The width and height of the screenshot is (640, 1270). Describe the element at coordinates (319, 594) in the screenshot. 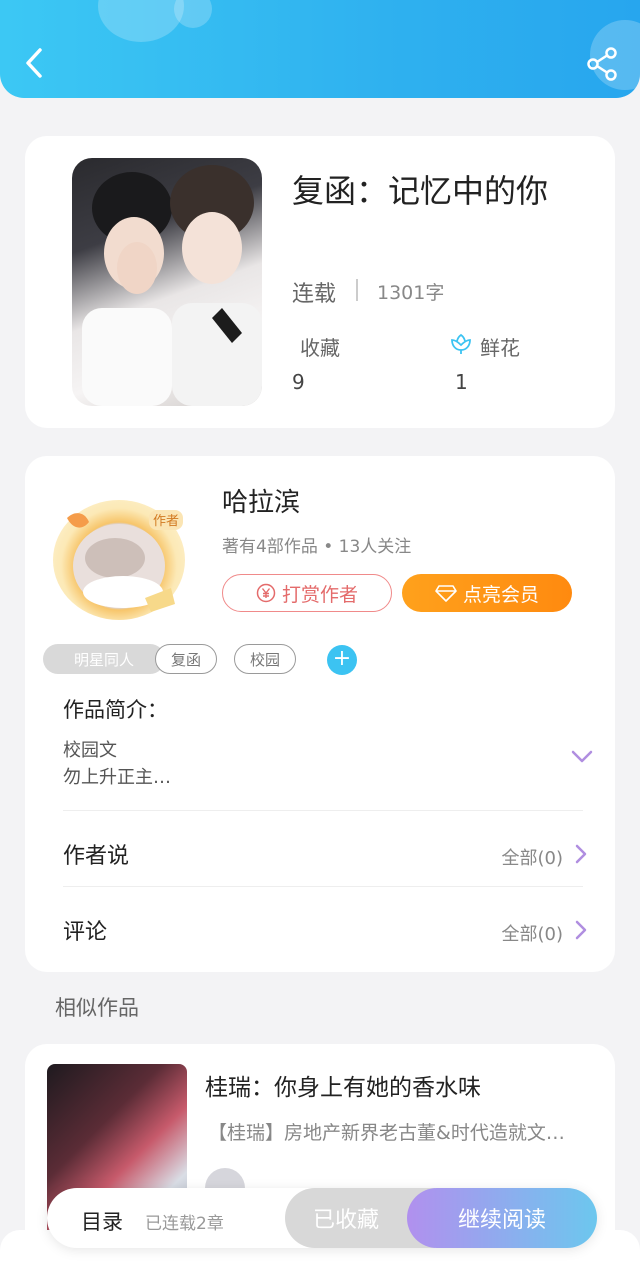

I see `tip-author-label: 打赏作者` at that location.